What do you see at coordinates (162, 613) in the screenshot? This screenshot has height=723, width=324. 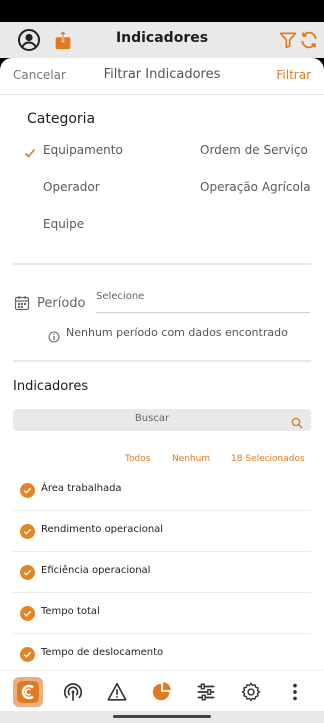 I see `indicator-item: Tempo total` at bounding box center [162, 613].